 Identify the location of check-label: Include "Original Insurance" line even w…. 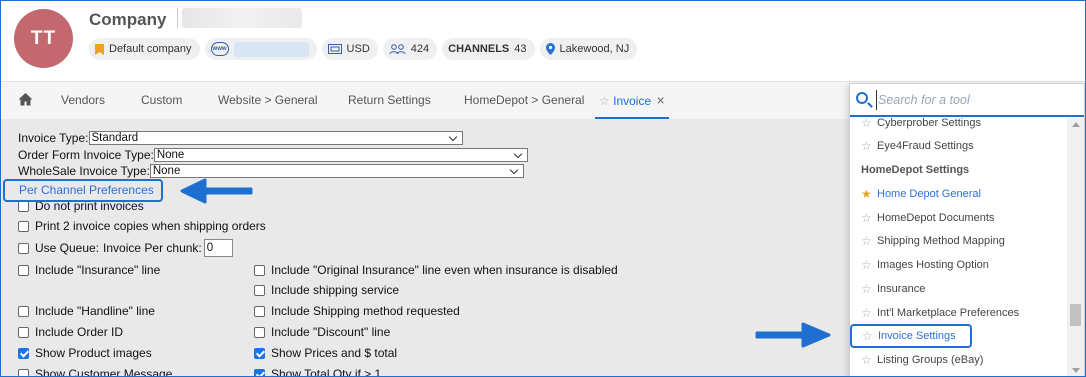
(444, 270).